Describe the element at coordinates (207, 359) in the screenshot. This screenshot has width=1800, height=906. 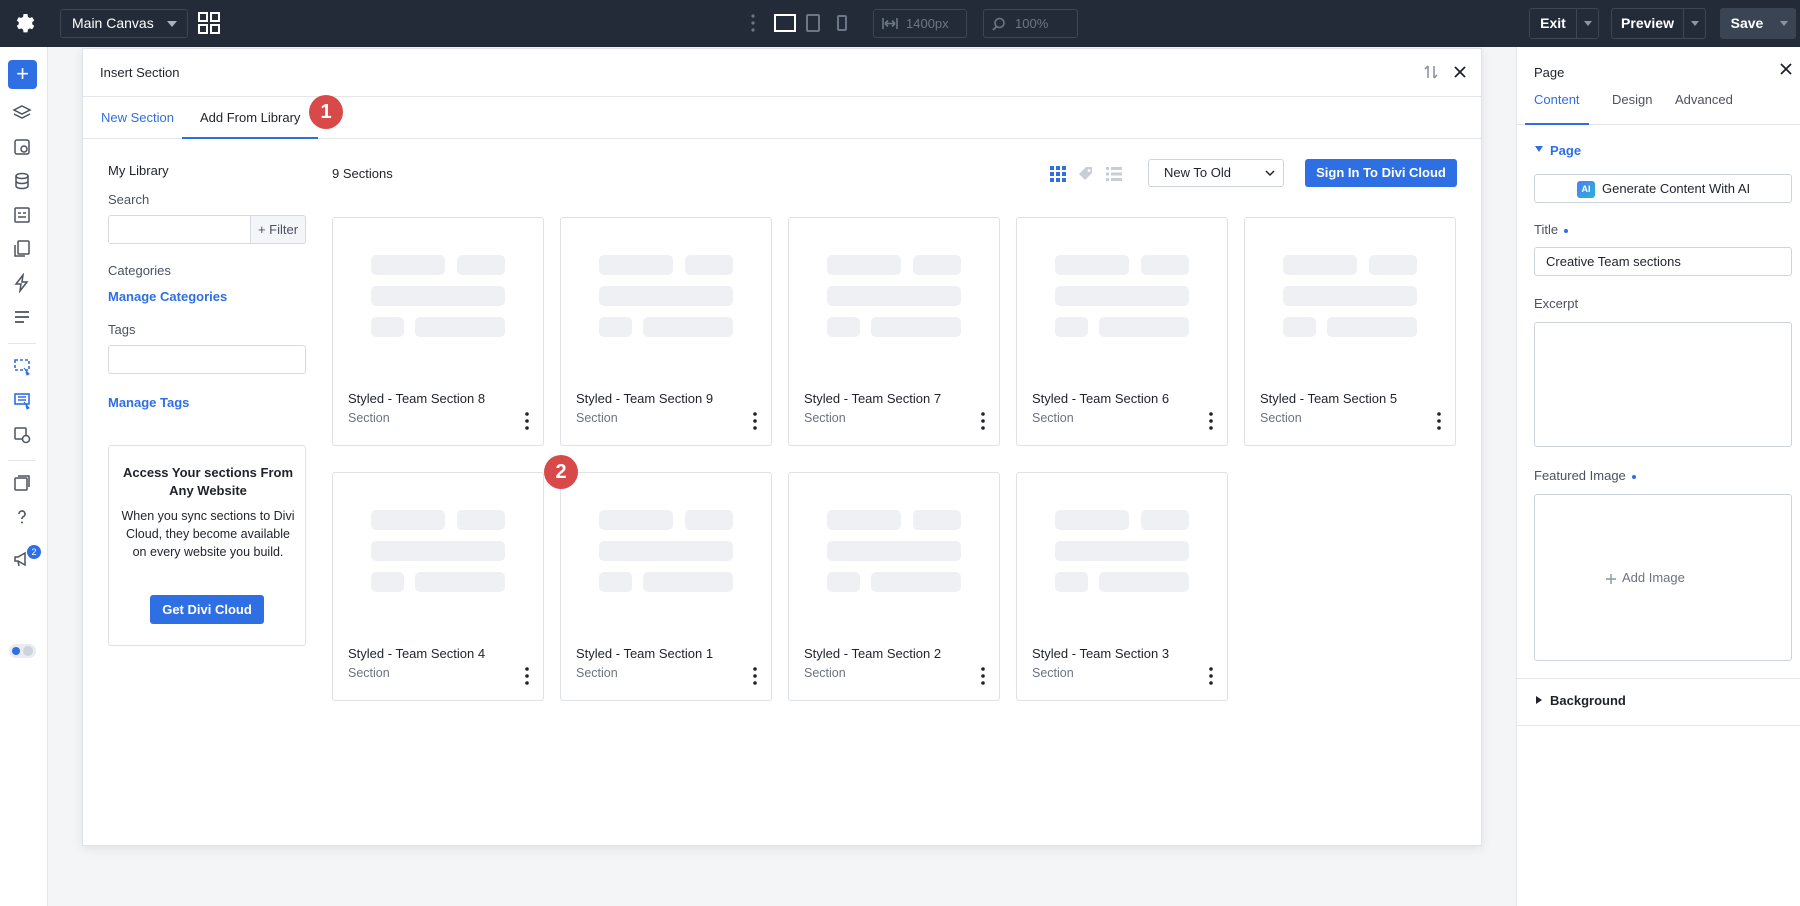
I see `tags-input` at that location.